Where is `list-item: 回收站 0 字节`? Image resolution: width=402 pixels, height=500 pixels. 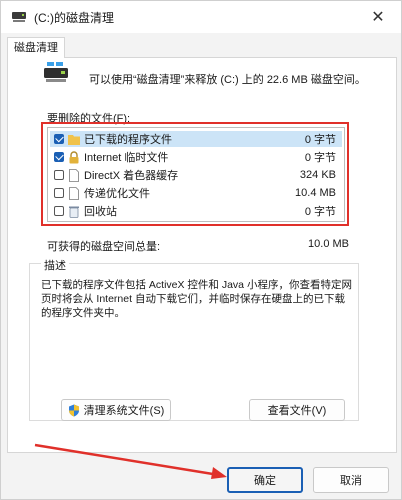
list-item: 回收站 0 字节 is located at coordinates (196, 211).